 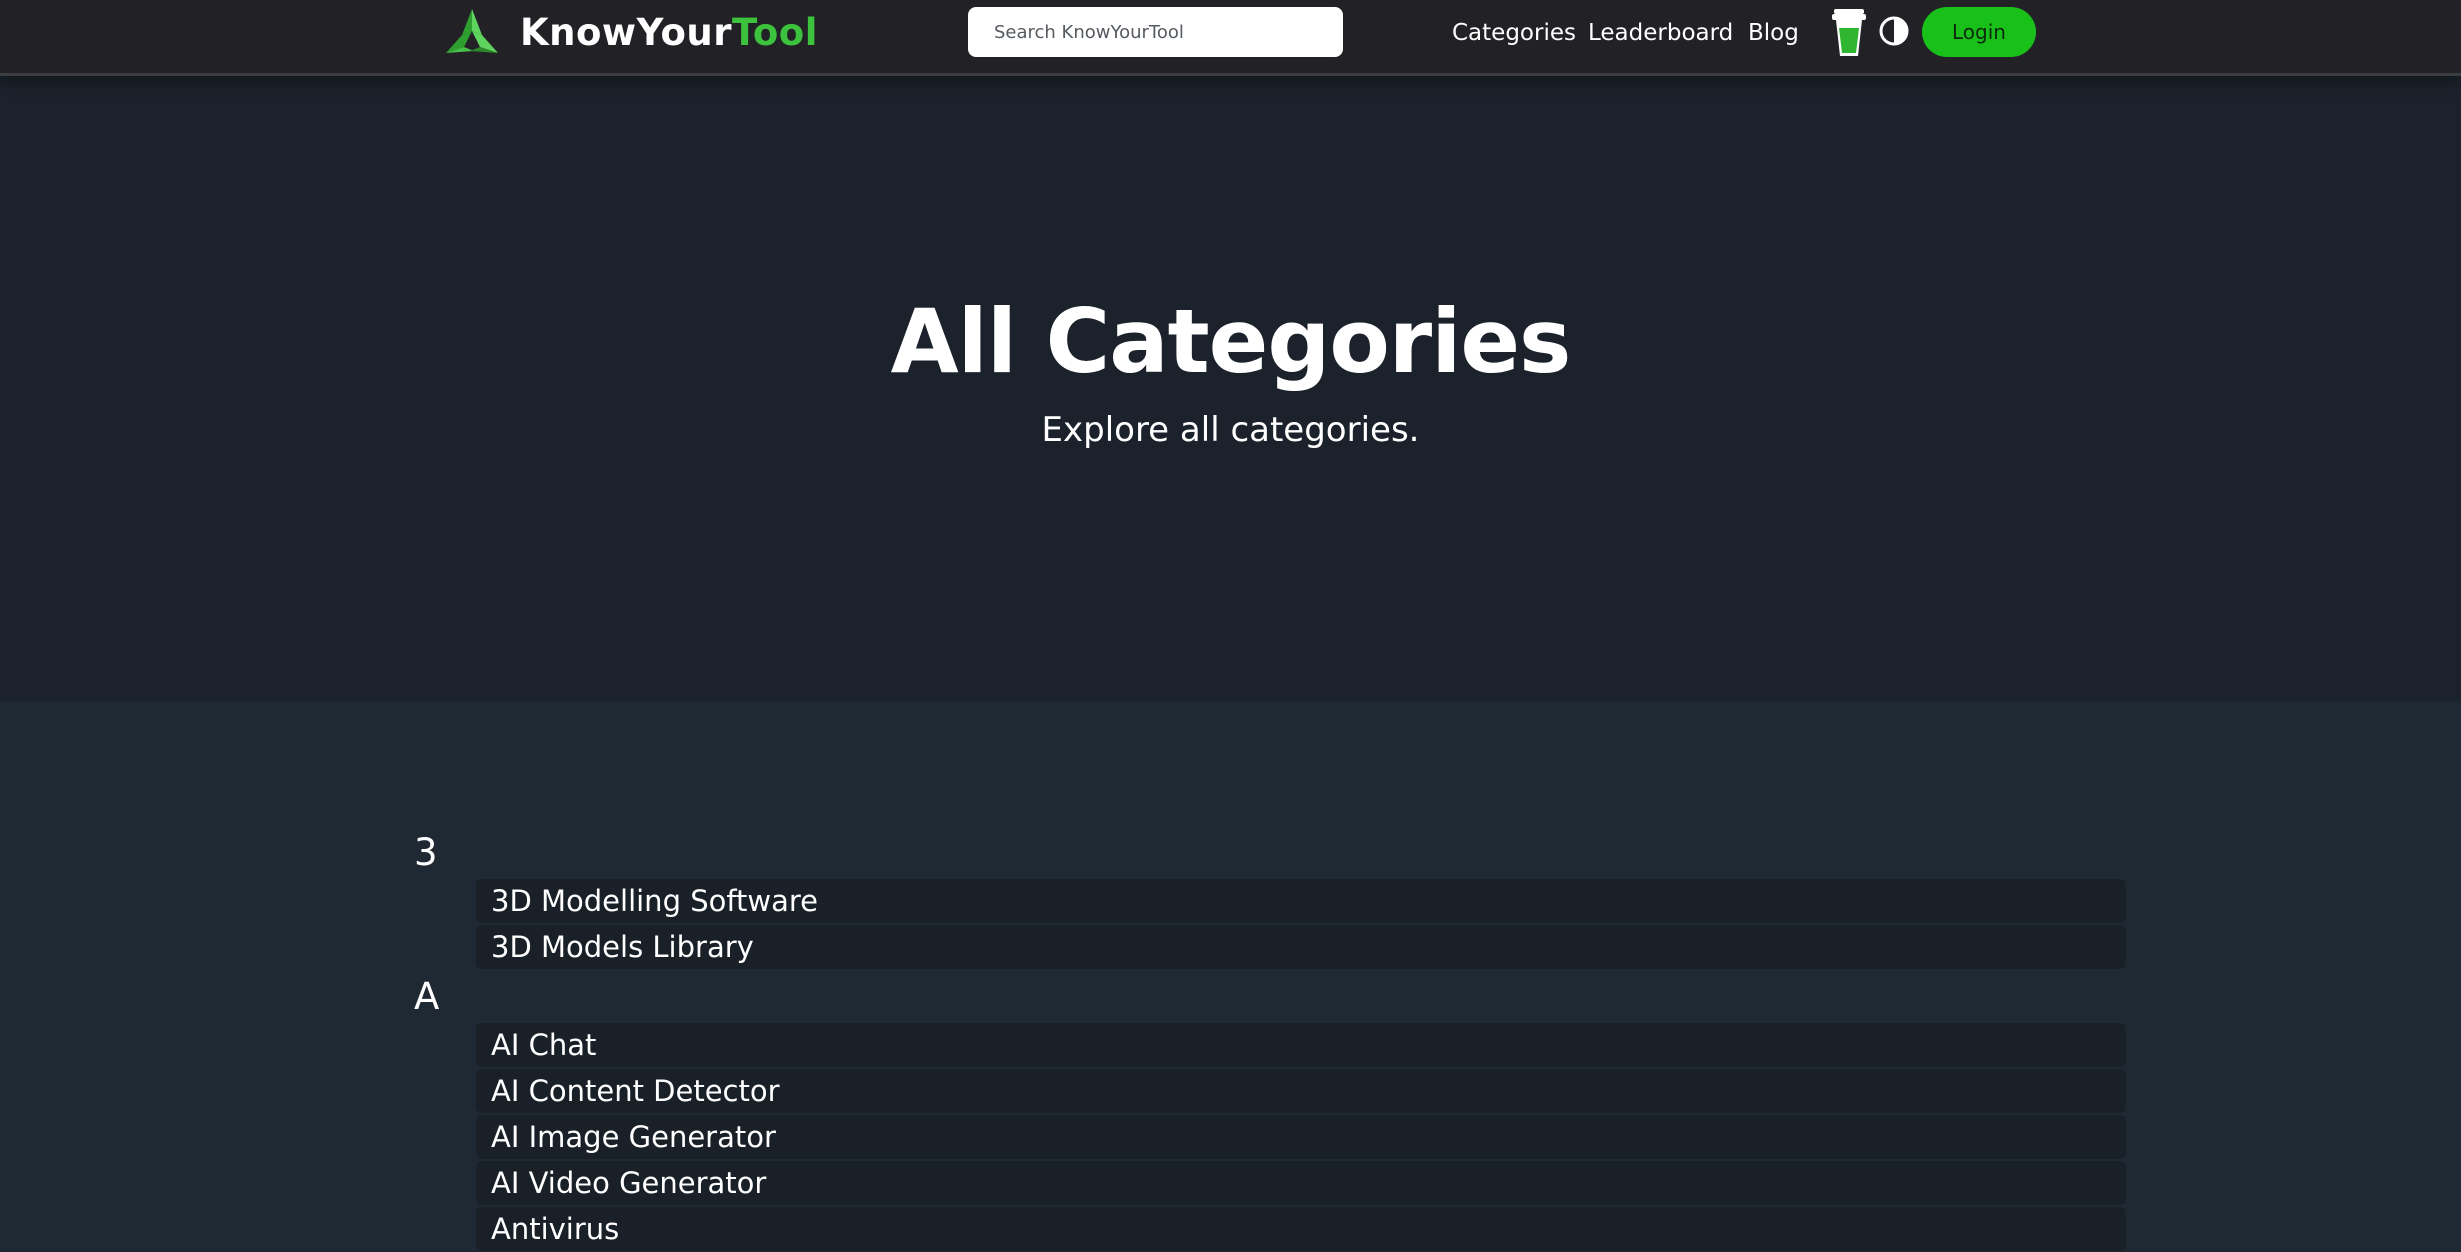 I want to click on nav-leaderboard-link: Leaderboard, so click(x=1660, y=33).